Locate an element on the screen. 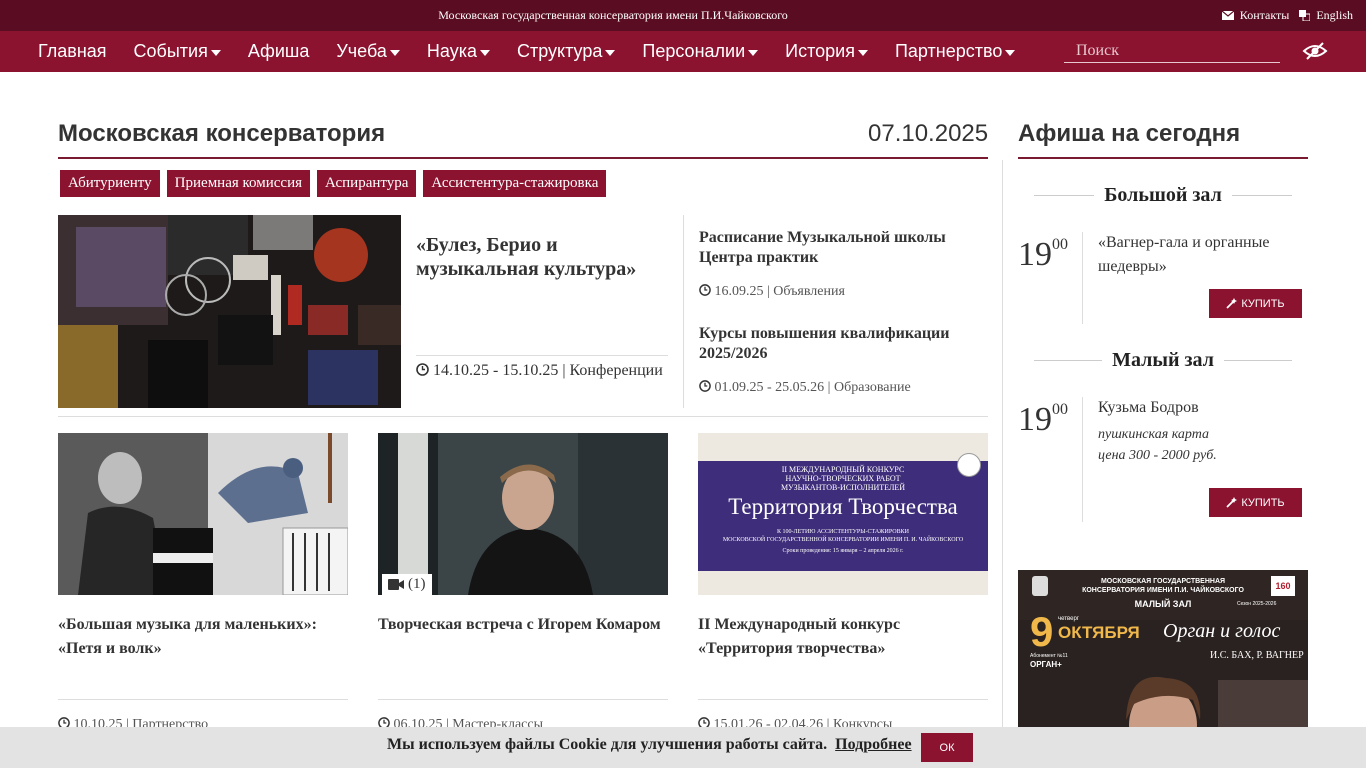  nav-item: Наука is located at coordinates (458, 51).